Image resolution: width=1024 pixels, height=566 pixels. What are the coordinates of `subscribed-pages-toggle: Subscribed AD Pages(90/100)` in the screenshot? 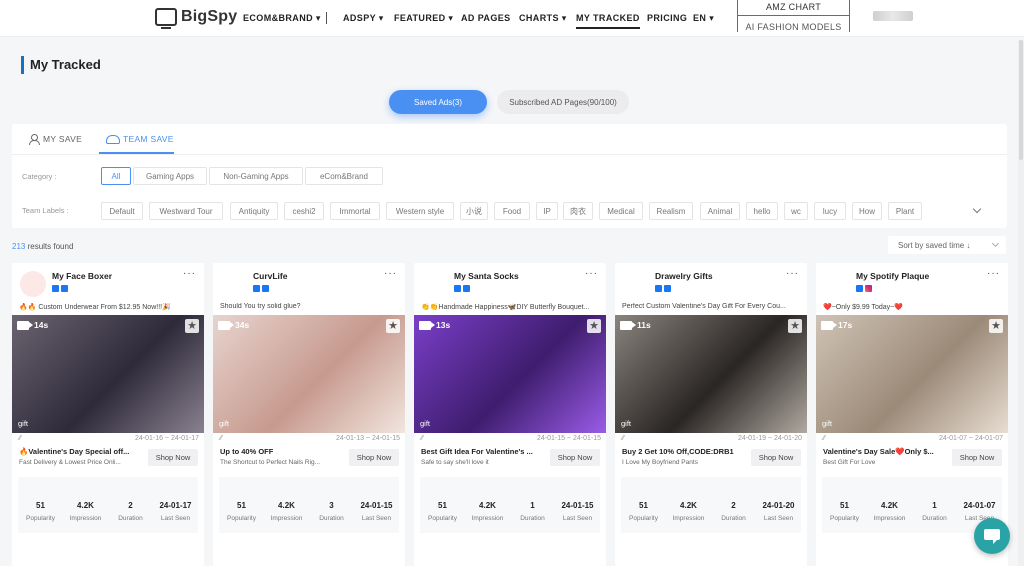 It's located at (563, 102).